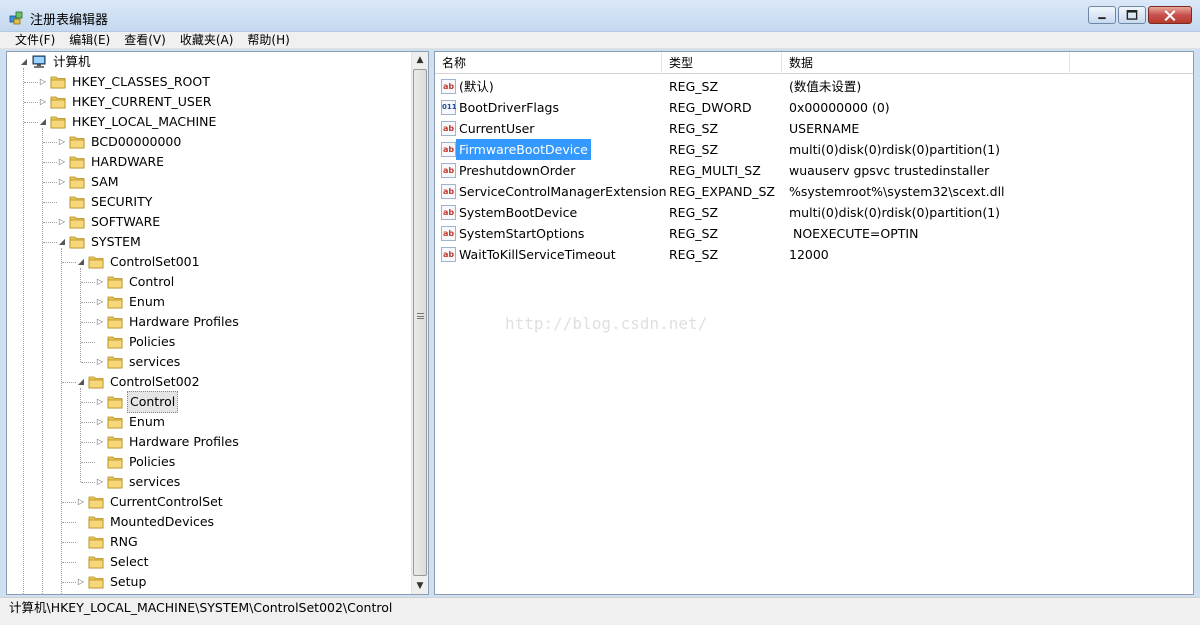 The height and width of the screenshot is (625, 1200). I want to click on menu-help: 帮助(H), so click(268, 40).